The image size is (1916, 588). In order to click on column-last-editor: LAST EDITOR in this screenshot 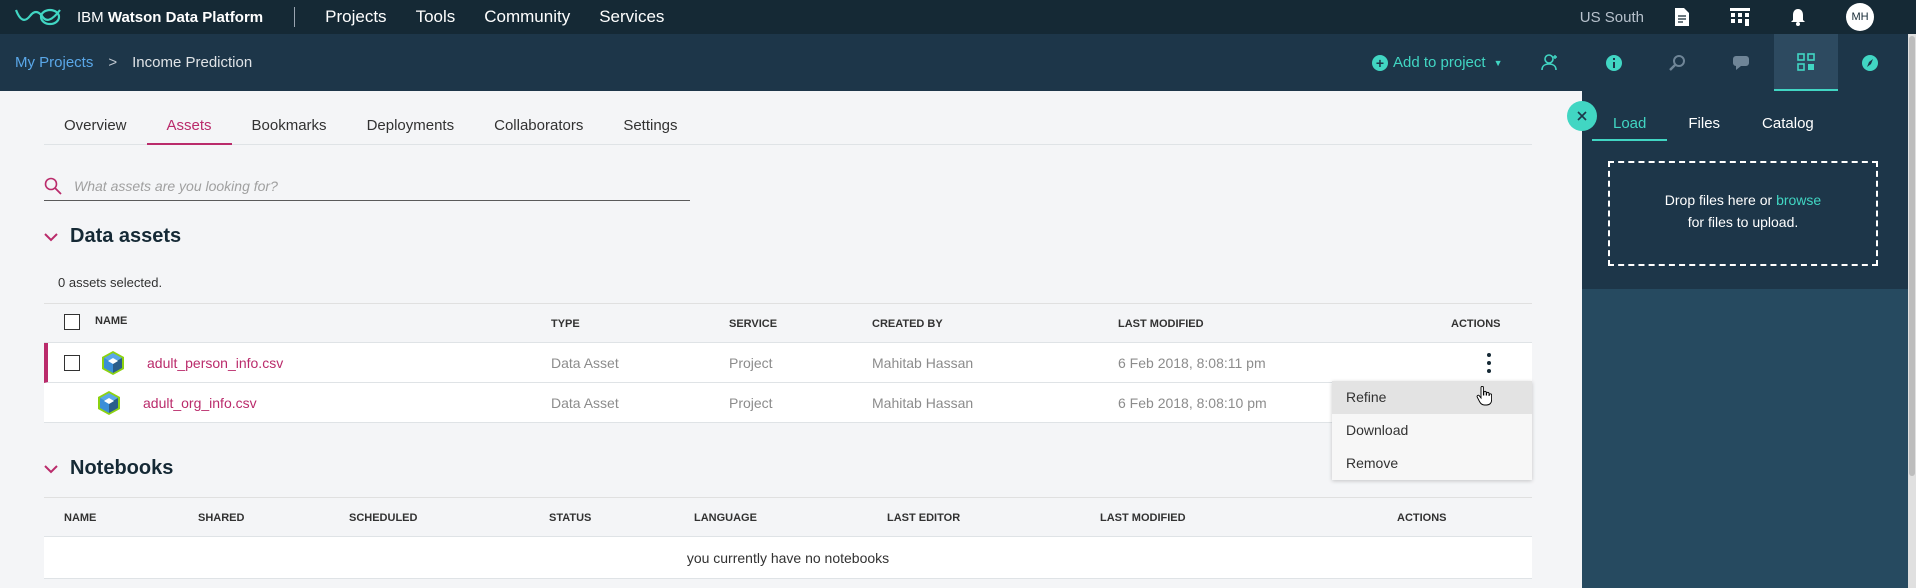, I will do `click(923, 518)`.